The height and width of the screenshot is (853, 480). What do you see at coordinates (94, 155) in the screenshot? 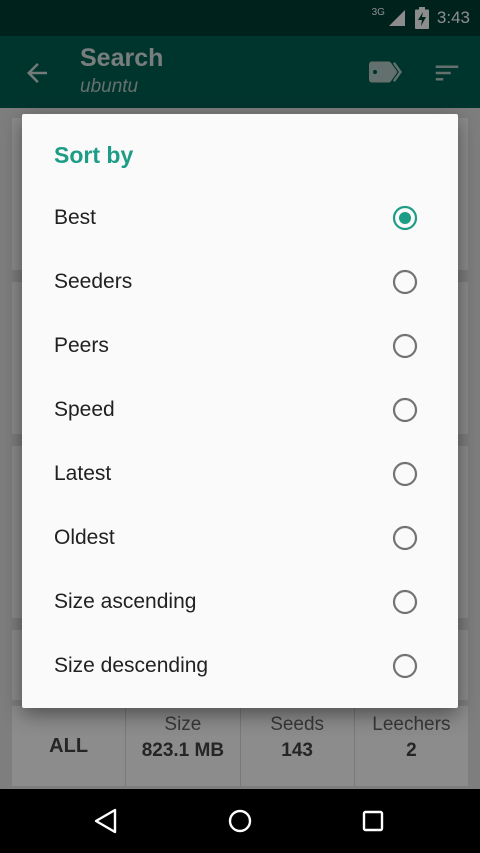
I see `dialog-title: Sort by` at bounding box center [94, 155].